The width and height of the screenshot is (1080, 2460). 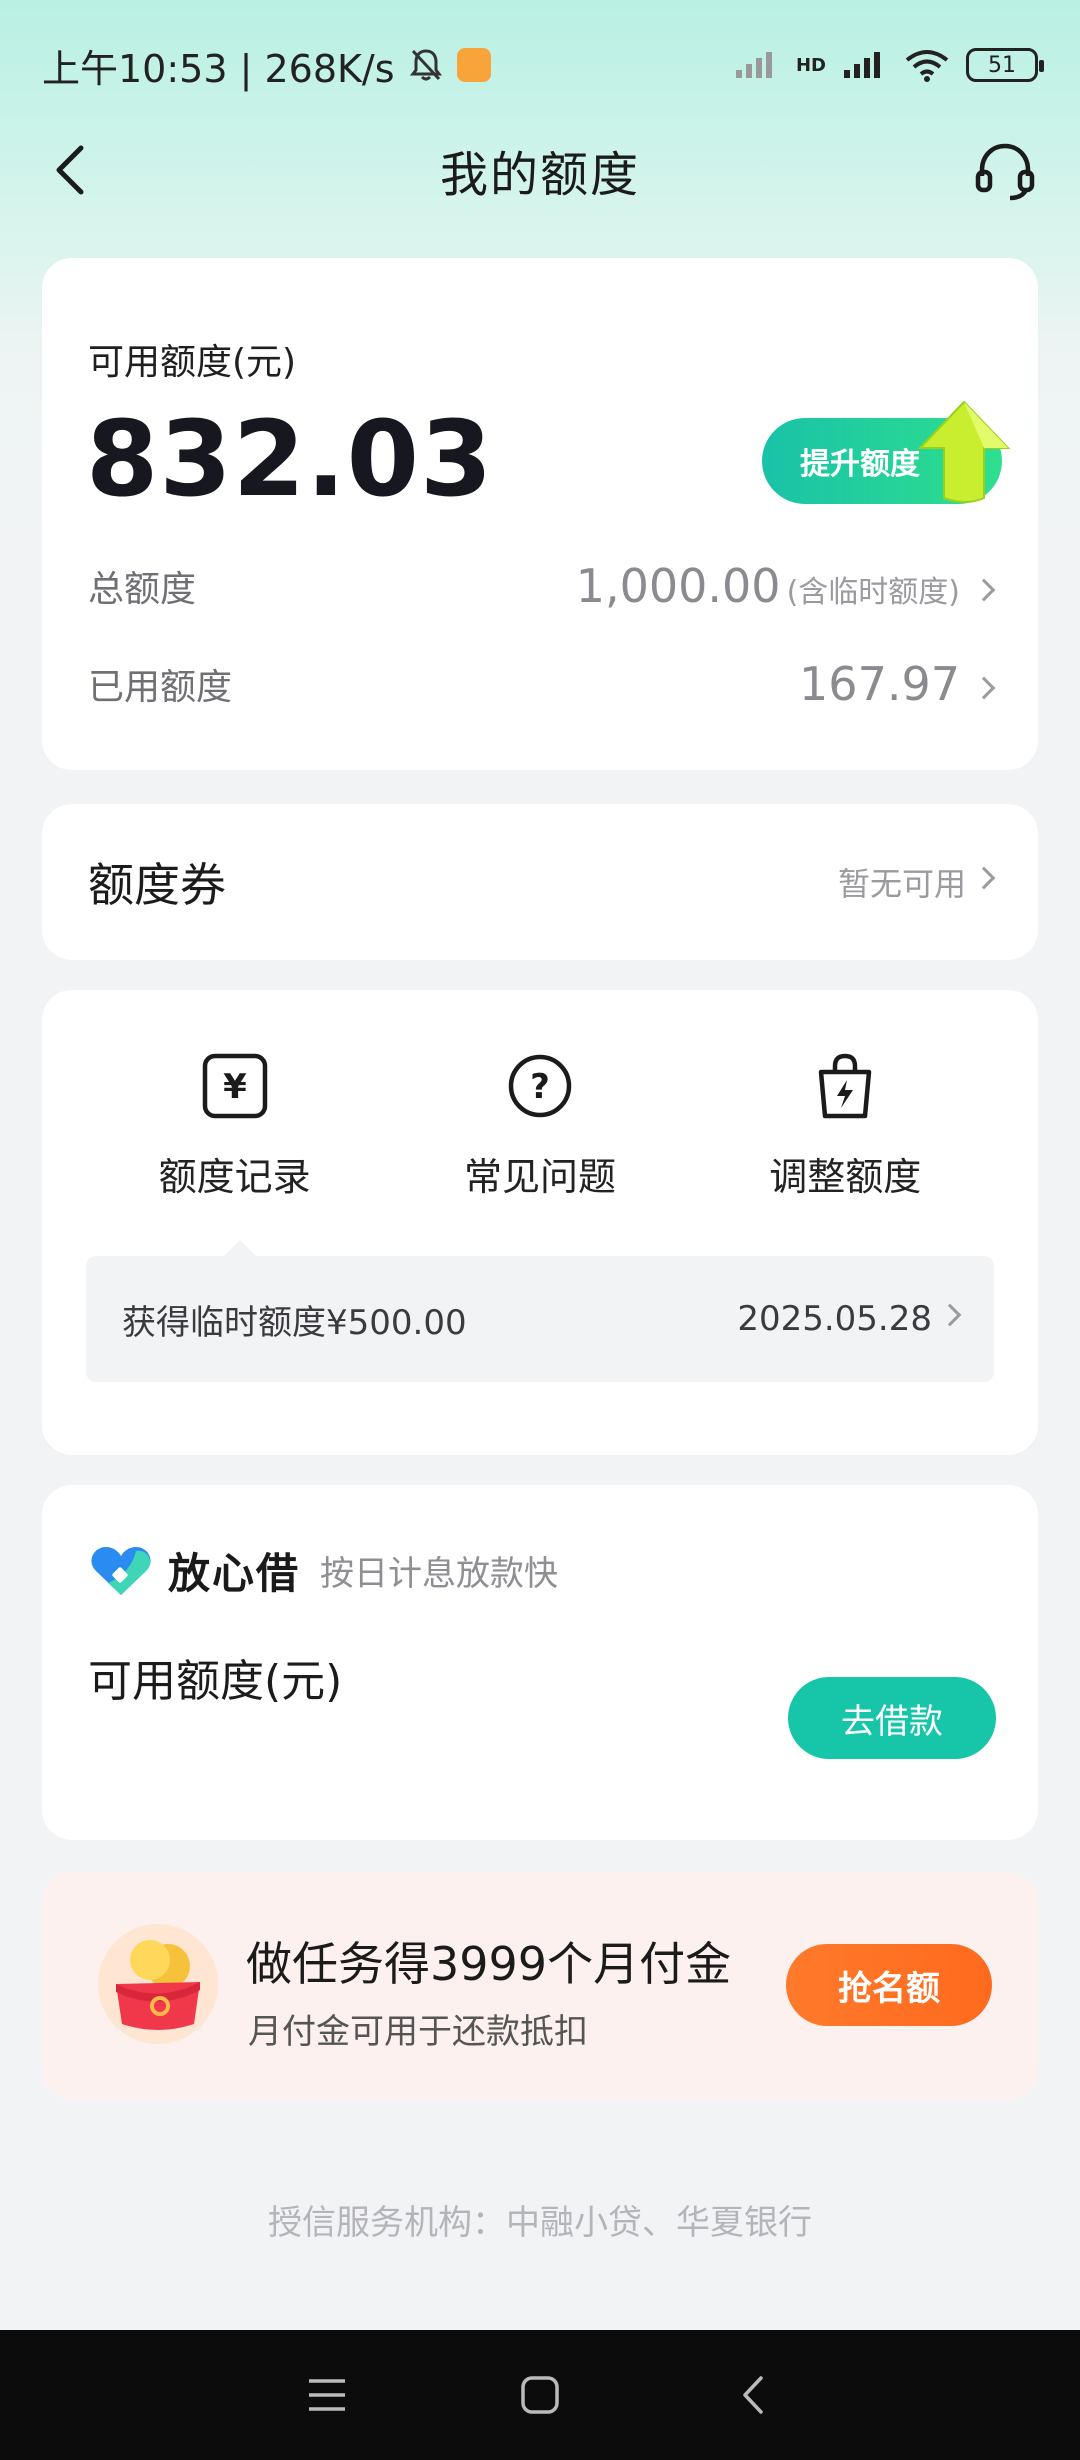 I want to click on nav-back-button, so click(x=753, y=2395).